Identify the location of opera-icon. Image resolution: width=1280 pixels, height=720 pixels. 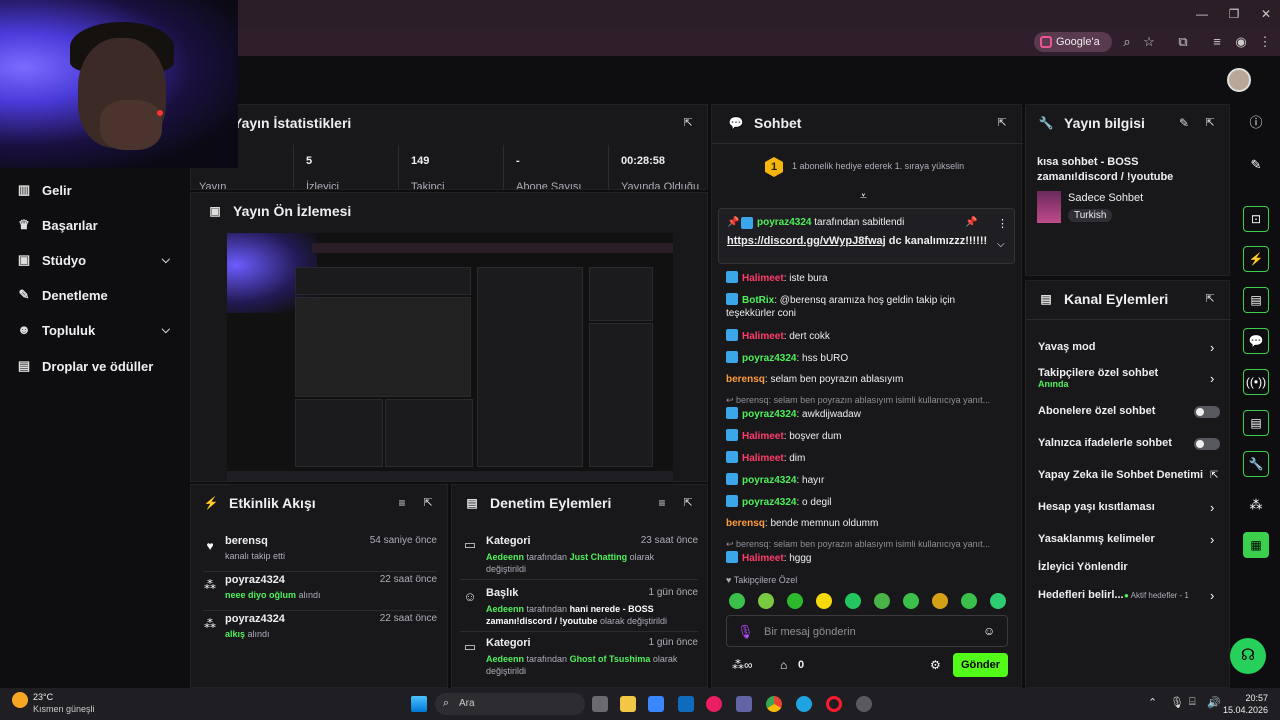
(834, 704).